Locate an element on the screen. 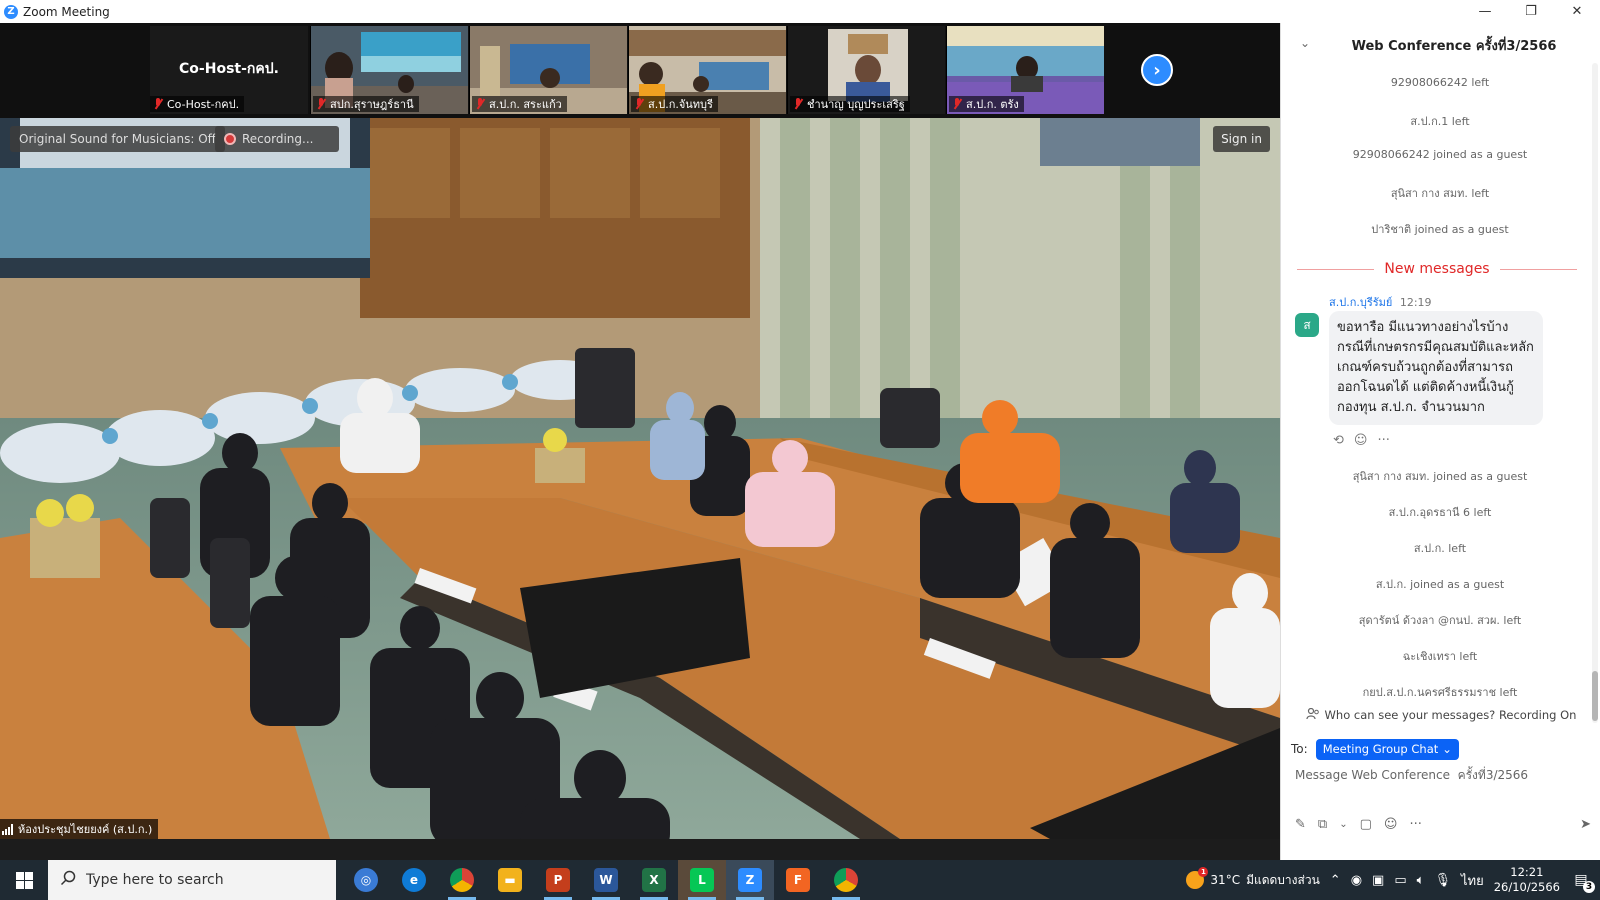 The height and width of the screenshot is (900, 1600). participant-tile: ส.ป.ก.จันทบุรี is located at coordinates (707, 70).